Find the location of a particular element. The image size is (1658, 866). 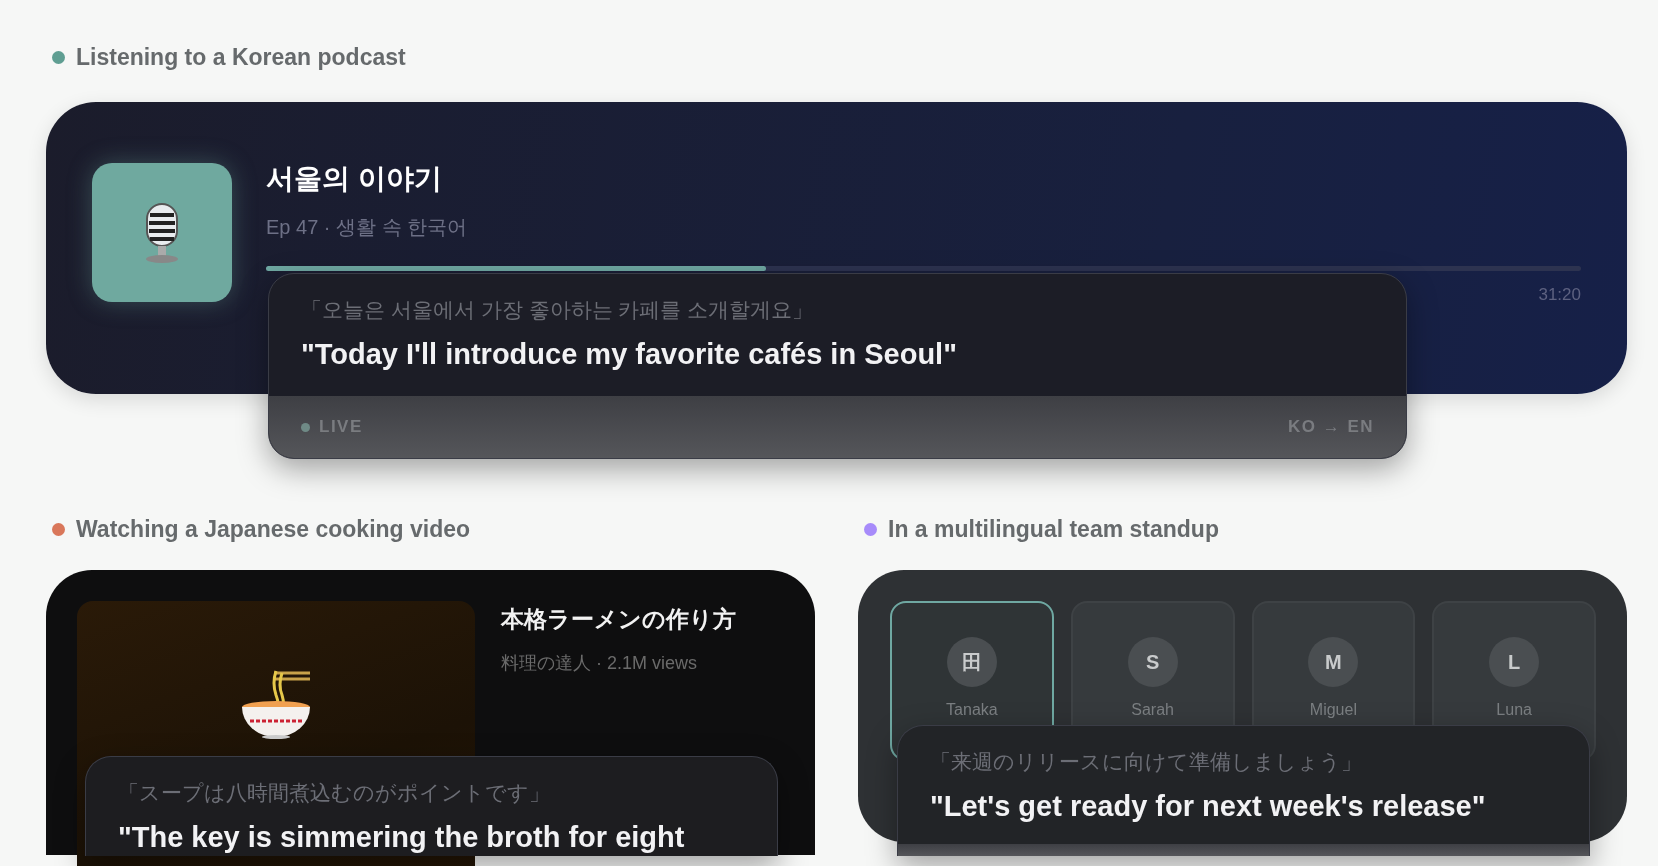

podcast-title: 서울의 이야기 is located at coordinates (354, 179).